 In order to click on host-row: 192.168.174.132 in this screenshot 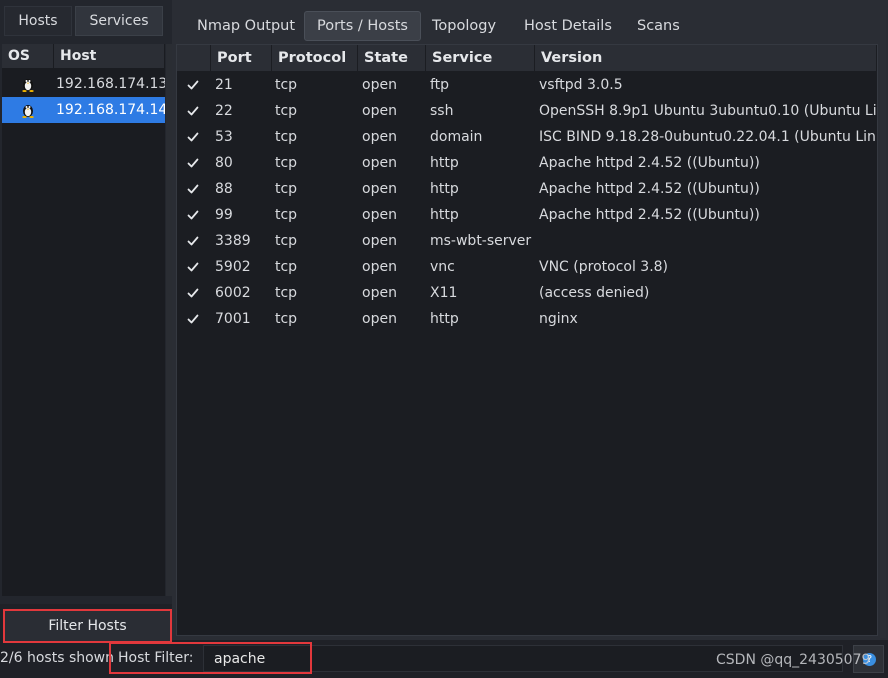, I will do `click(83, 84)`.